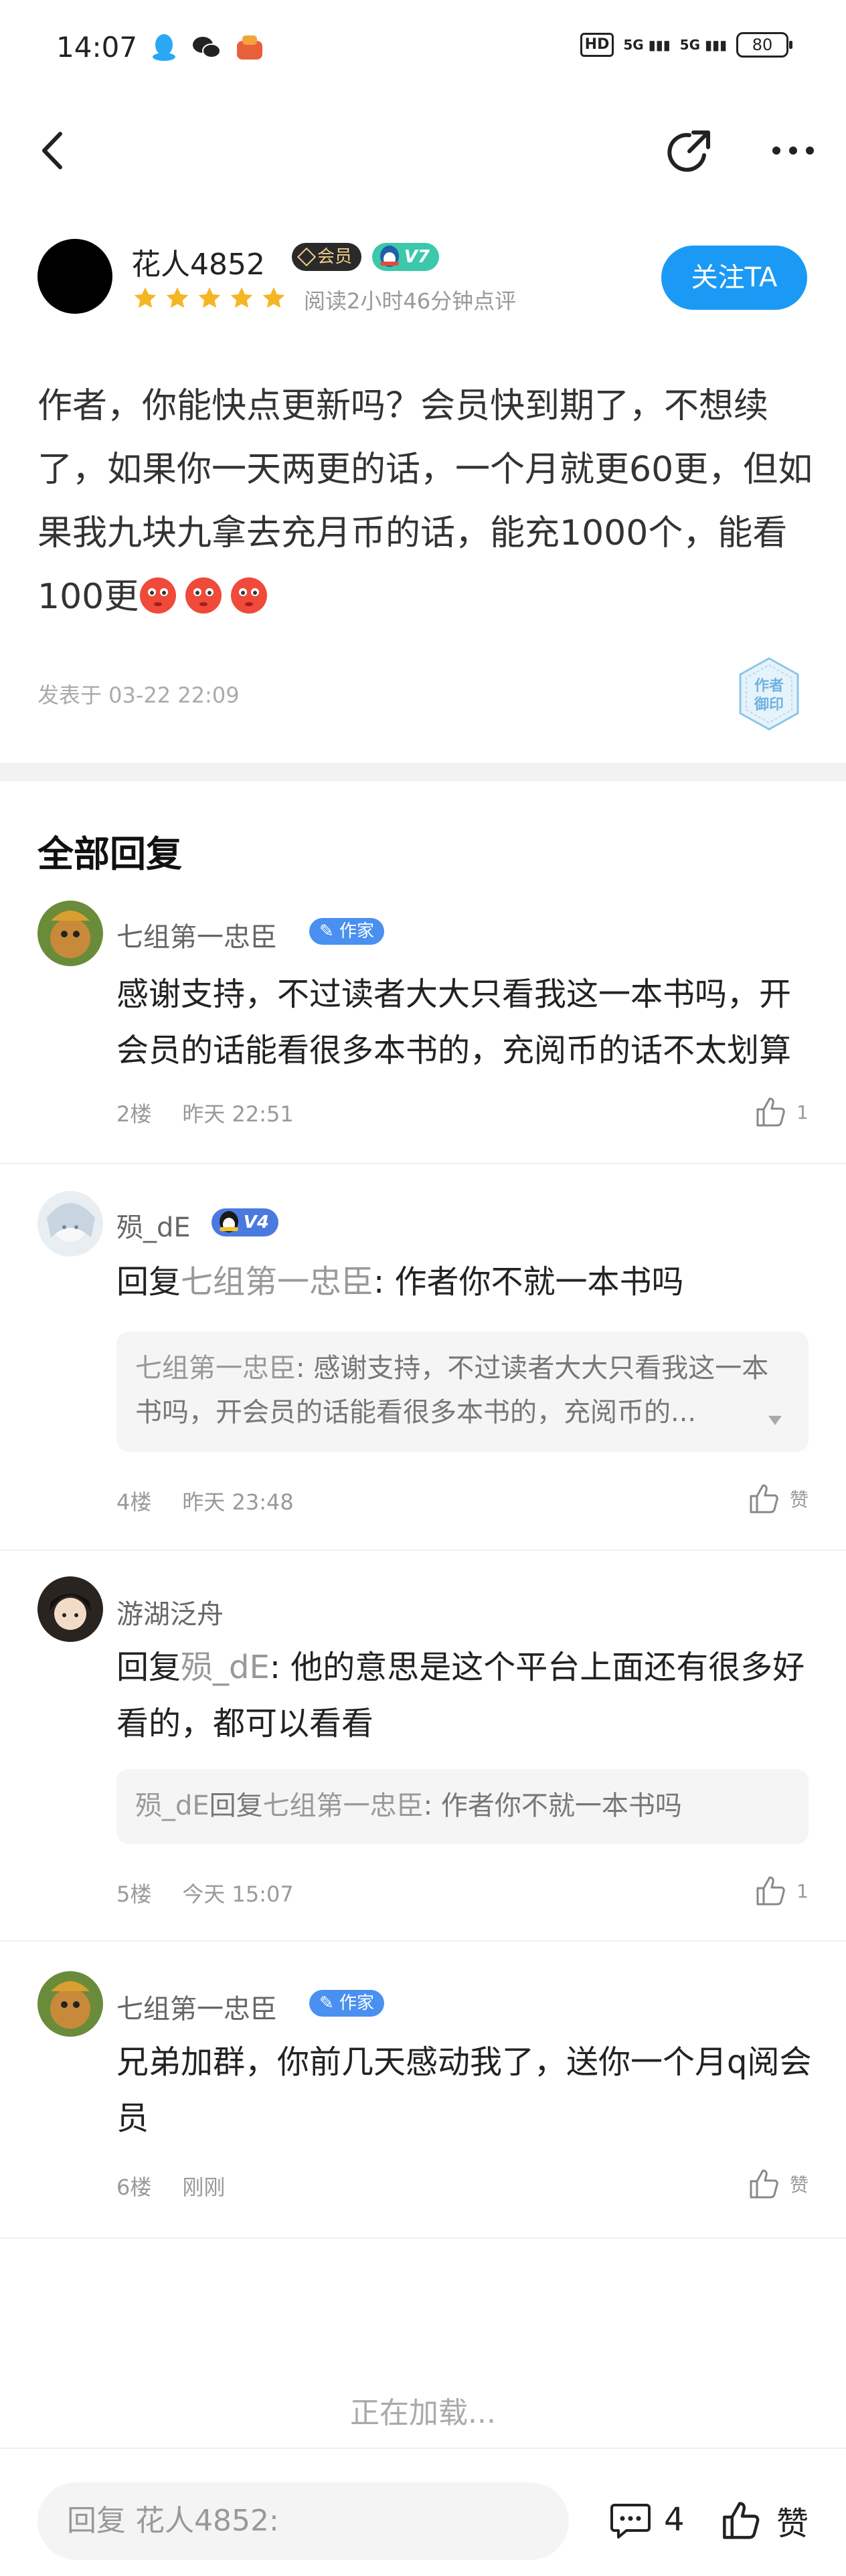  I want to click on reply-time: 刚刚, so click(204, 2187).